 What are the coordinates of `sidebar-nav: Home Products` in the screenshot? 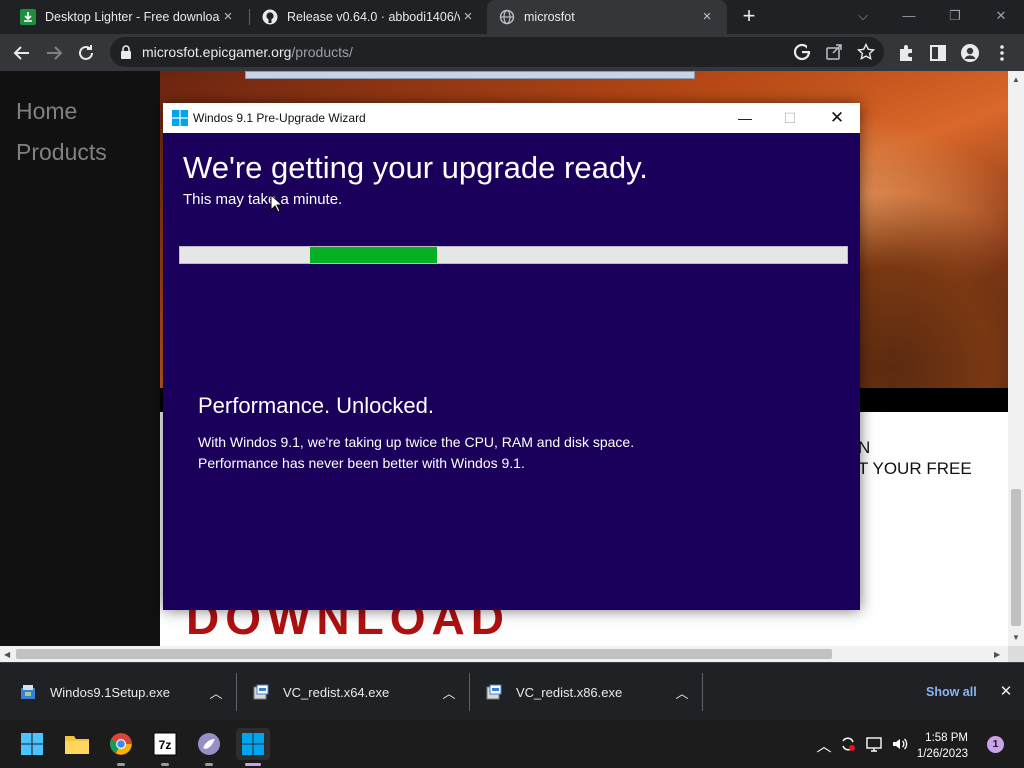 It's located at (80, 358).